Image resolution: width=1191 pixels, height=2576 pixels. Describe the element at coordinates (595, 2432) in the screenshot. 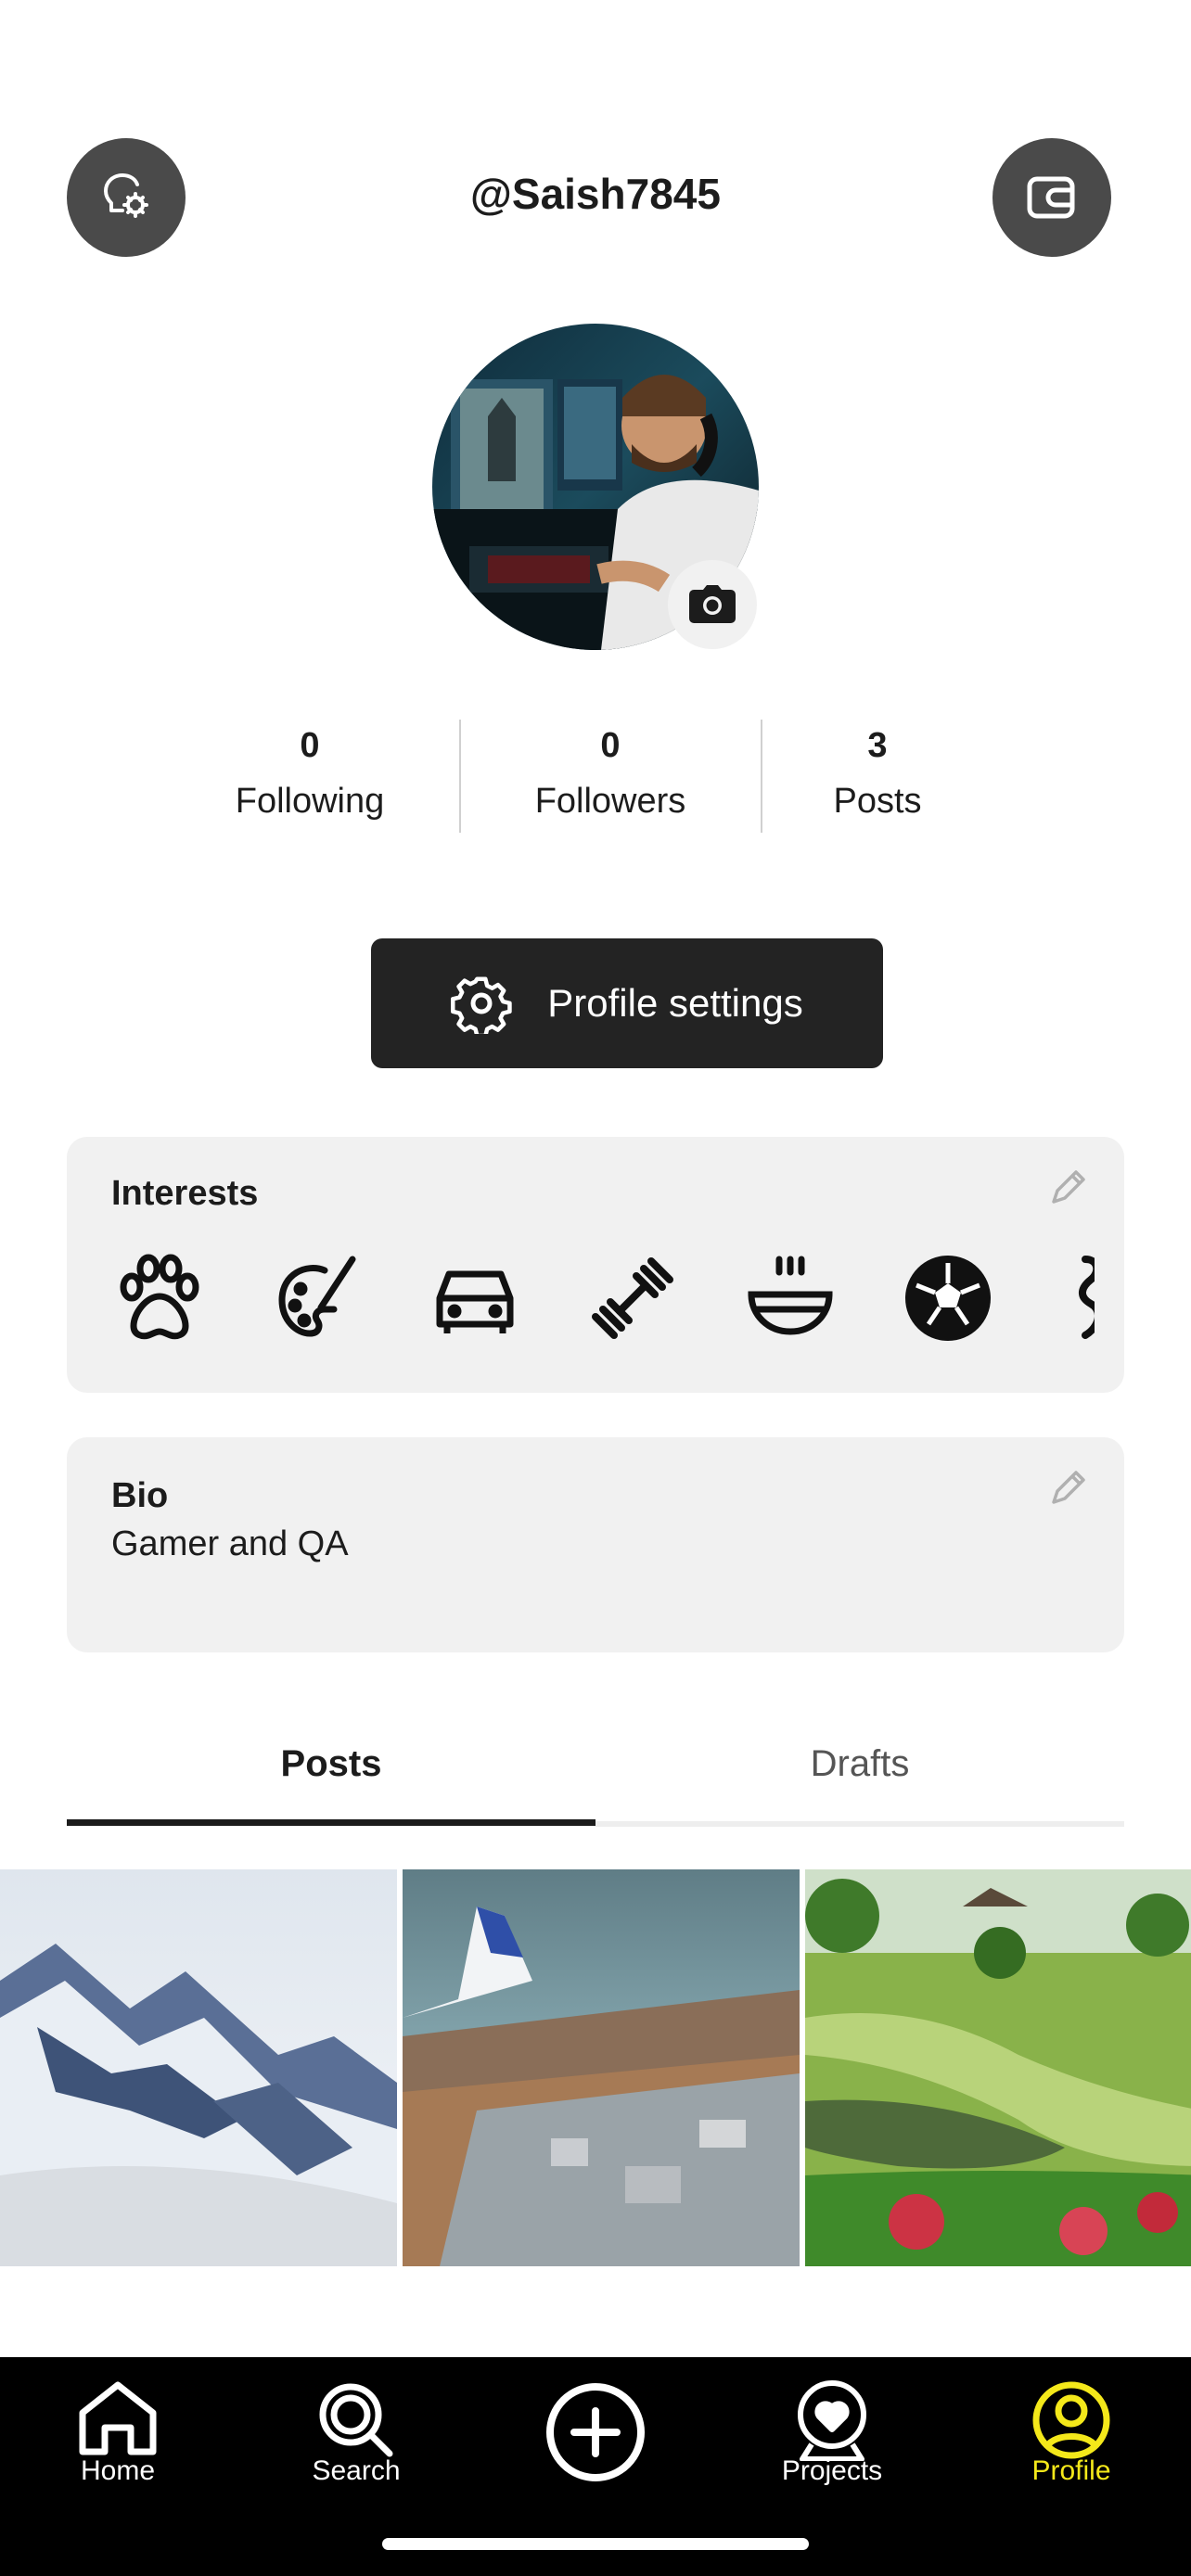

I see `add-icon` at that location.